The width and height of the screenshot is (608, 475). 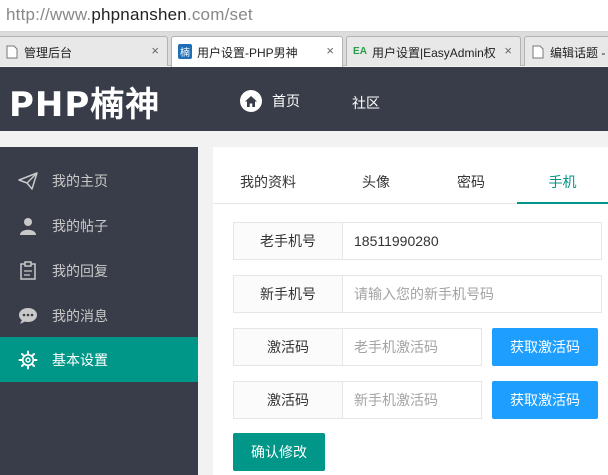 I want to click on nav-home-label: 首页, so click(x=286, y=101).